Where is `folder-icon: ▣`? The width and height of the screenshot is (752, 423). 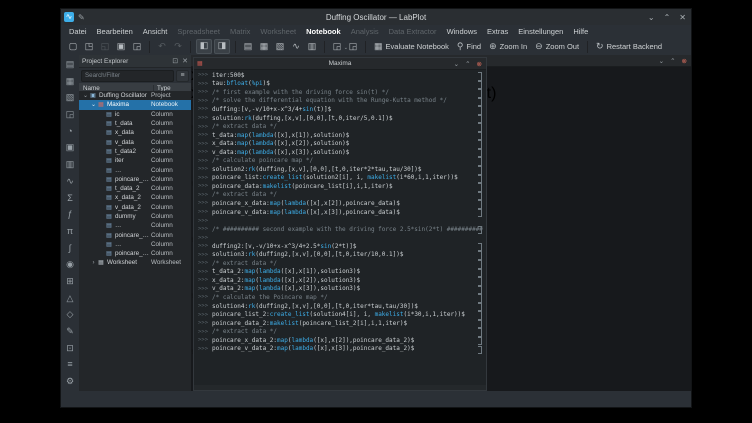 folder-icon: ▣ is located at coordinates (70, 147).